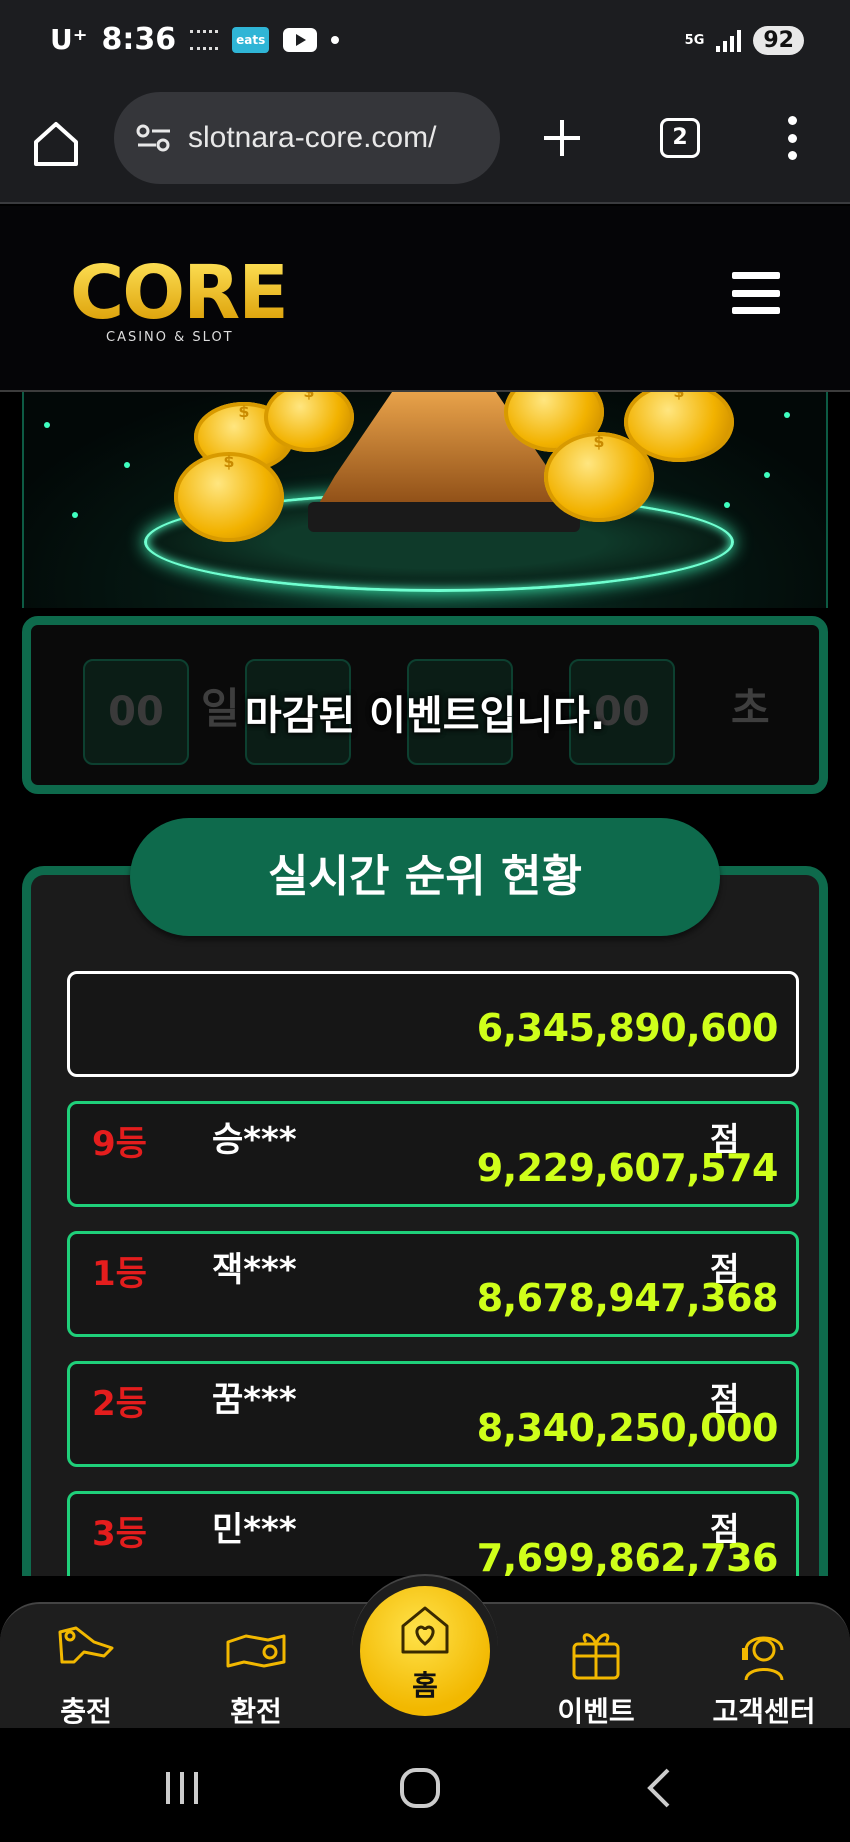  What do you see at coordinates (433, 1154) in the screenshot?
I see `ranking-row: 9등 승*** 9,229,607,574 점` at bounding box center [433, 1154].